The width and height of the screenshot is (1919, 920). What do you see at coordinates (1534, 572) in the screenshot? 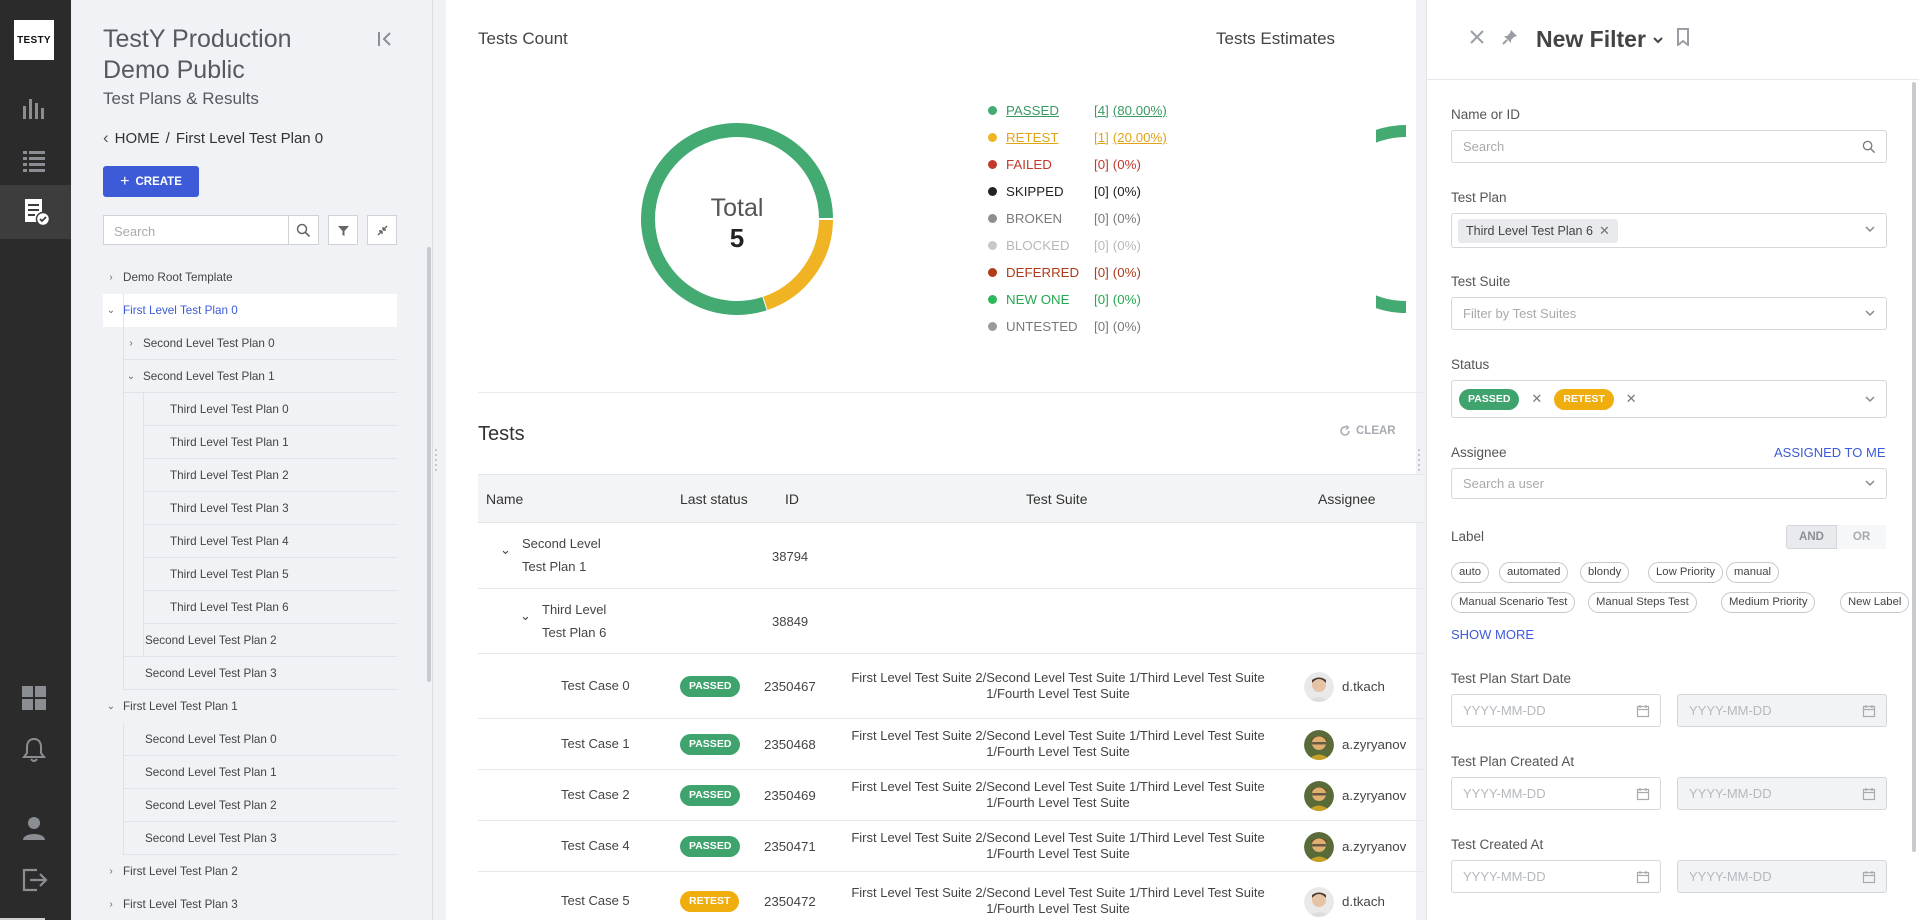
I see `label-tag: automated` at bounding box center [1534, 572].